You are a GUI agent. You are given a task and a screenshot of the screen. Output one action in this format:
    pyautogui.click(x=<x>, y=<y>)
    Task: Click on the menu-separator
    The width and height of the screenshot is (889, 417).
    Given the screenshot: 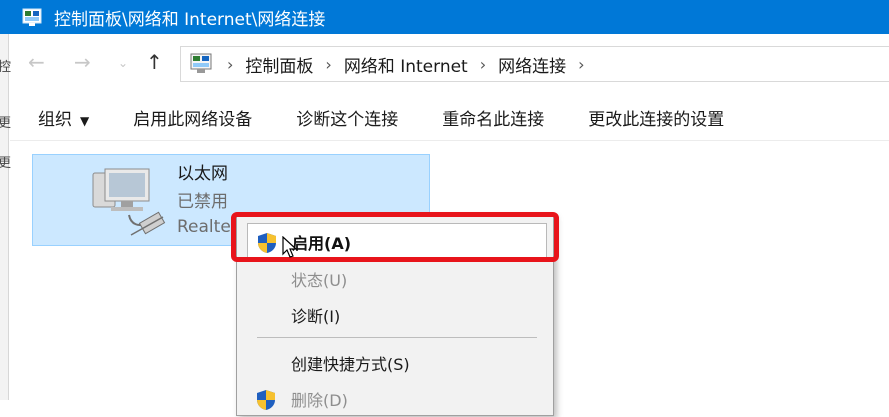 What is the action you would take?
    pyautogui.click(x=397, y=337)
    